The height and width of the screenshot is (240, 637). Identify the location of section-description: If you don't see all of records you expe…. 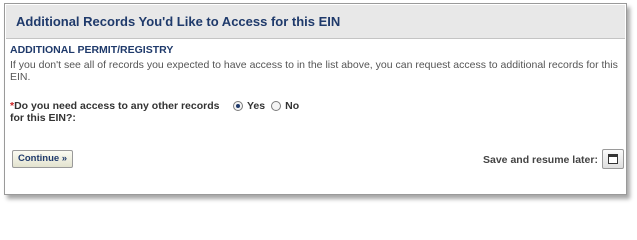
(314, 71).